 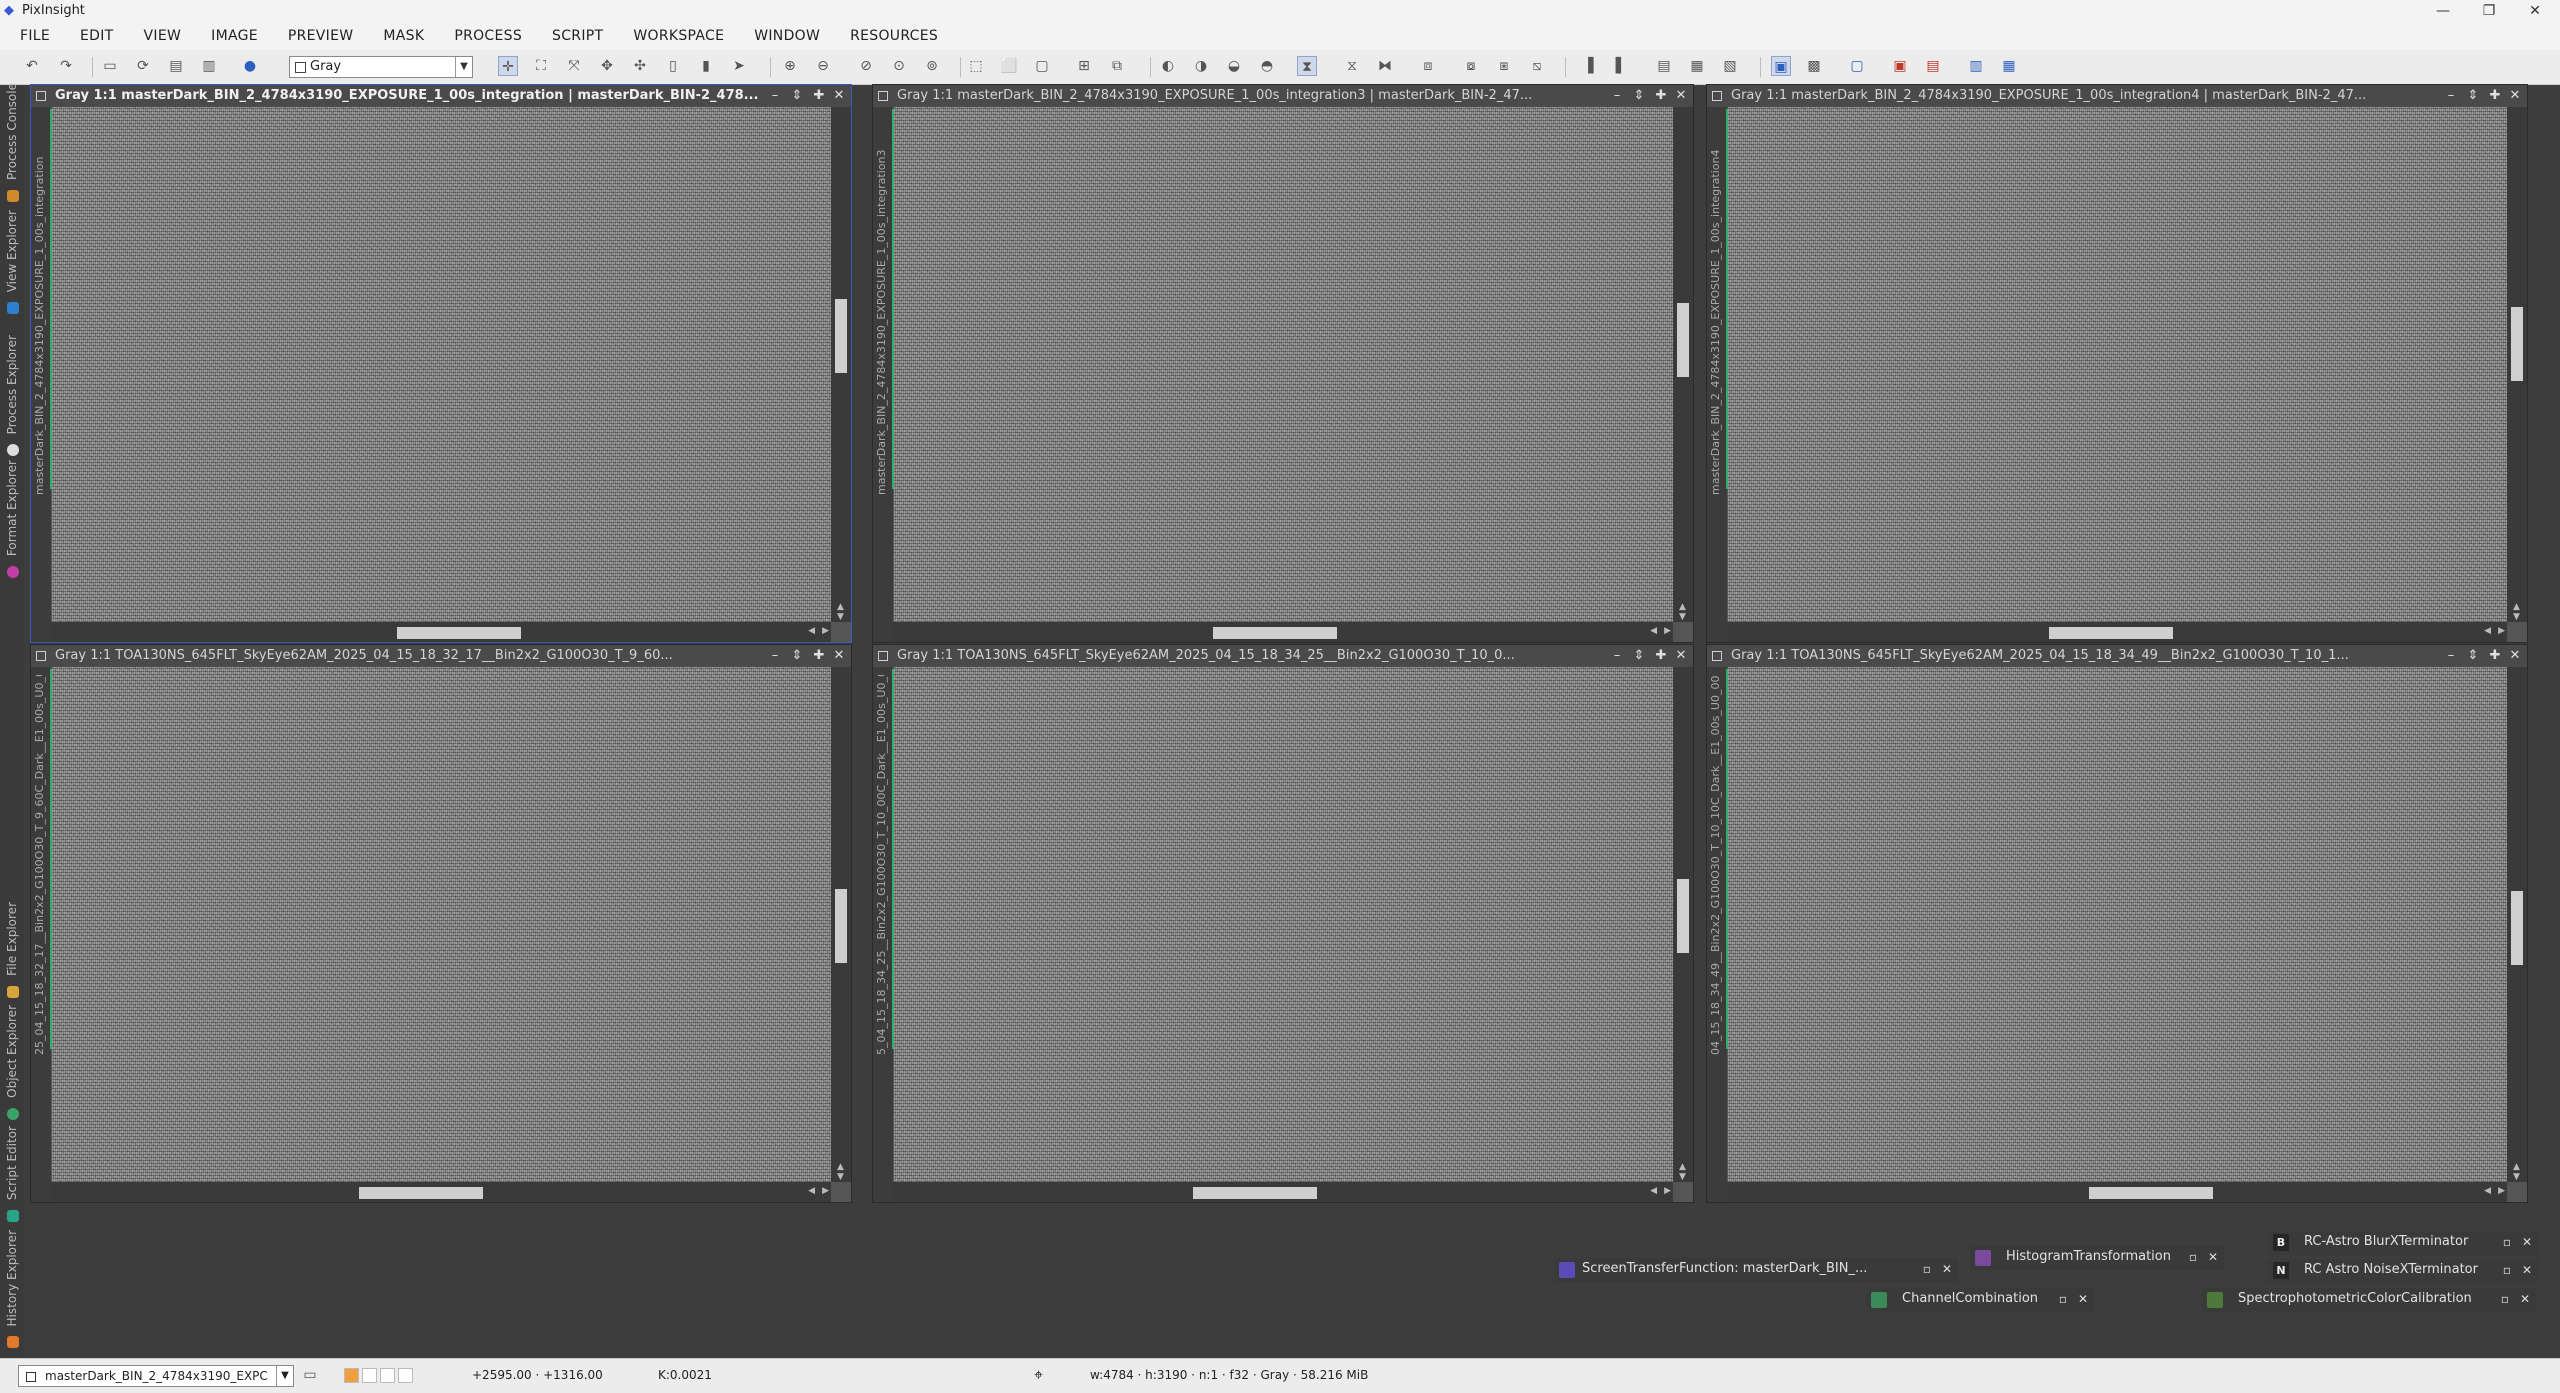 What do you see at coordinates (2369, 1300) in the screenshot?
I see `process-icon-spcc: SpectrophotometricColorCalibration ▫ ✕` at bounding box center [2369, 1300].